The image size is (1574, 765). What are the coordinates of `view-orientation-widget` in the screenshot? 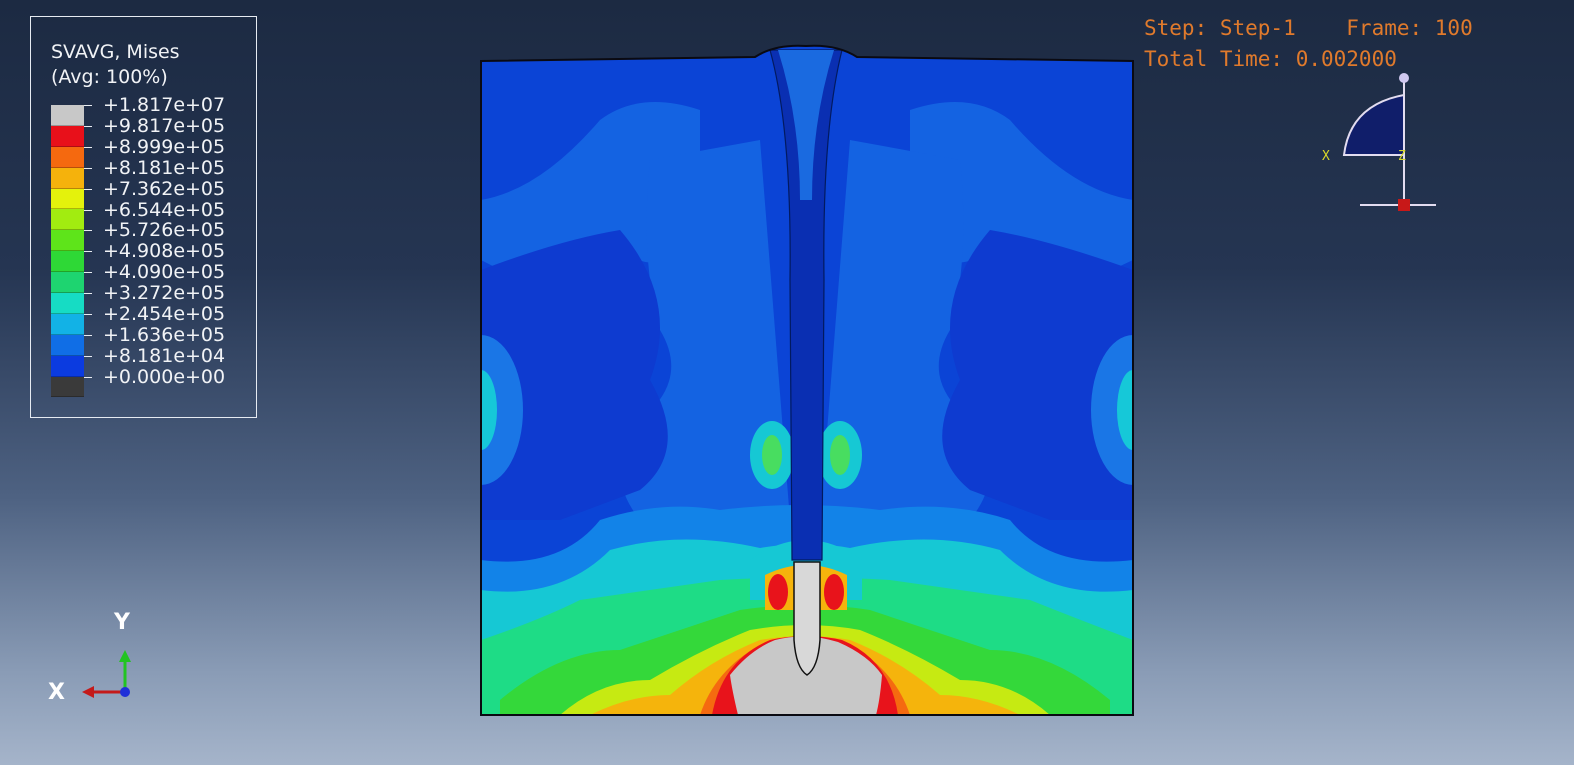 It's located at (1389, 142).